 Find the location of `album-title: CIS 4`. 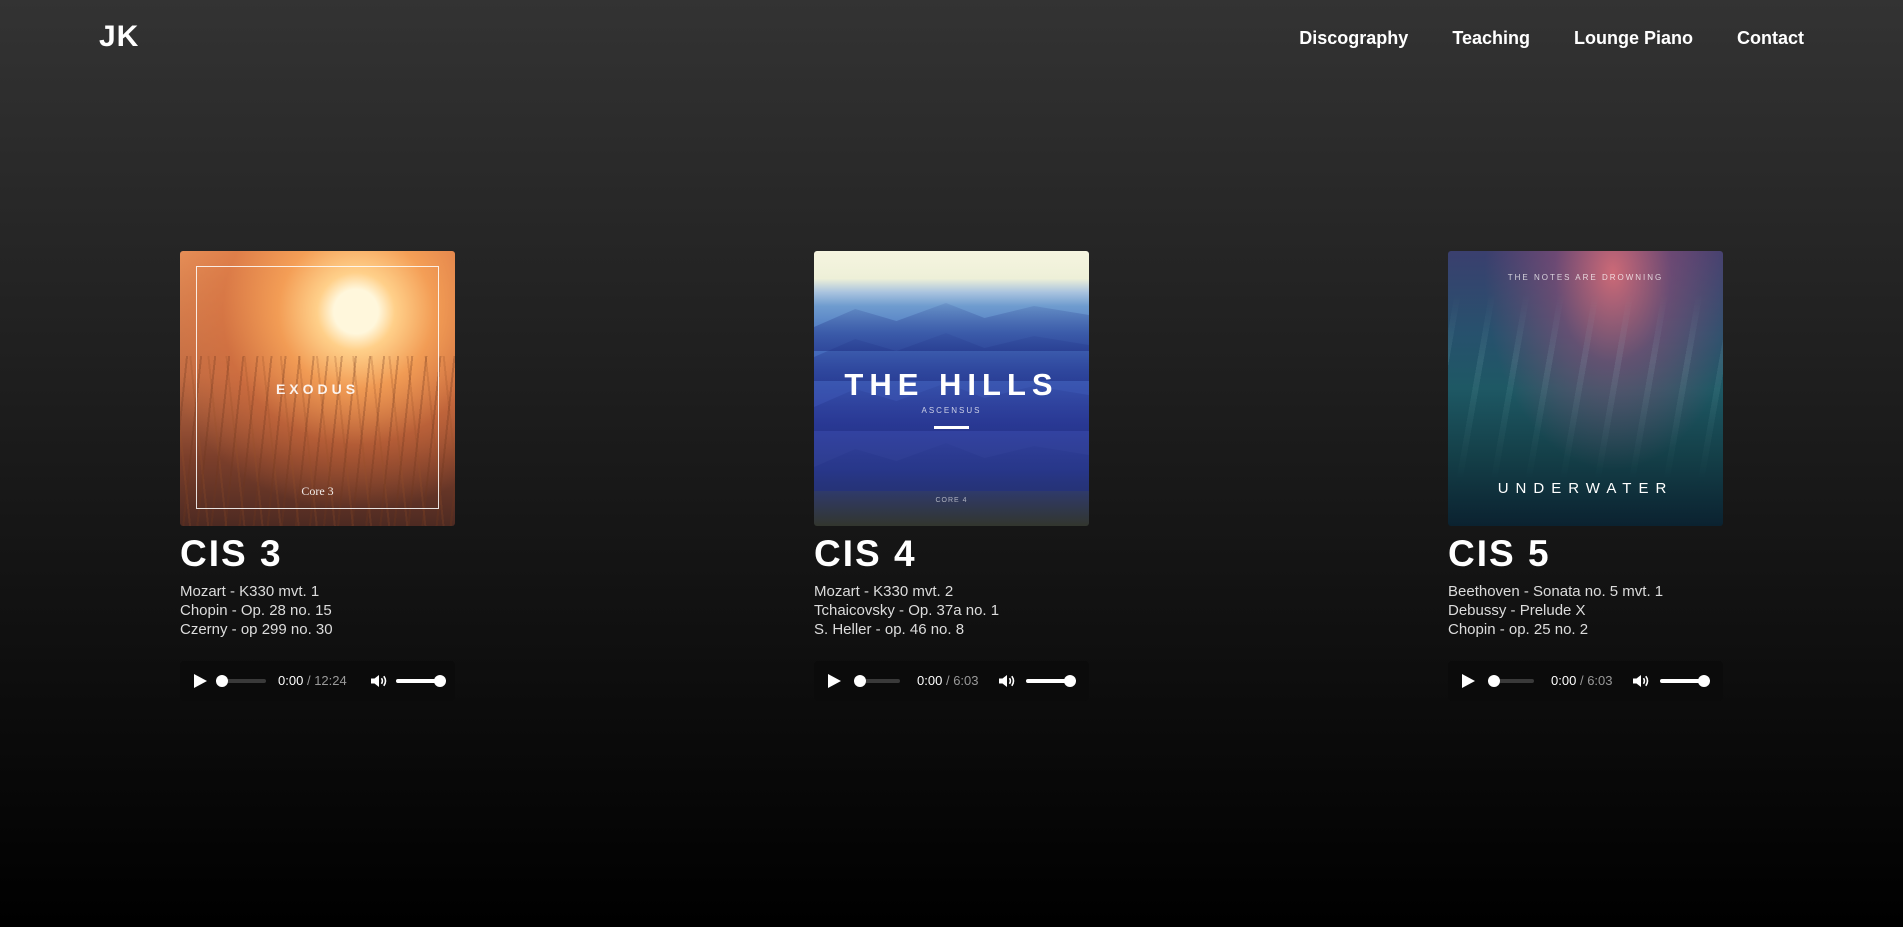

album-title: CIS 4 is located at coordinates (865, 553).